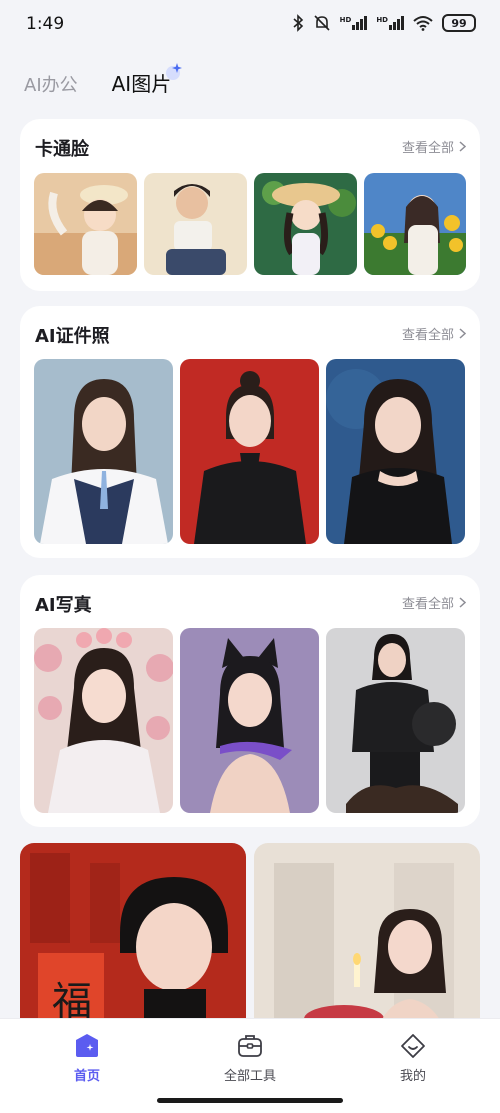 Image resolution: width=500 pixels, height=1113 pixels. What do you see at coordinates (250, 1058) in the screenshot?
I see `nav-all-tools: 全部工具` at bounding box center [250, 1058].